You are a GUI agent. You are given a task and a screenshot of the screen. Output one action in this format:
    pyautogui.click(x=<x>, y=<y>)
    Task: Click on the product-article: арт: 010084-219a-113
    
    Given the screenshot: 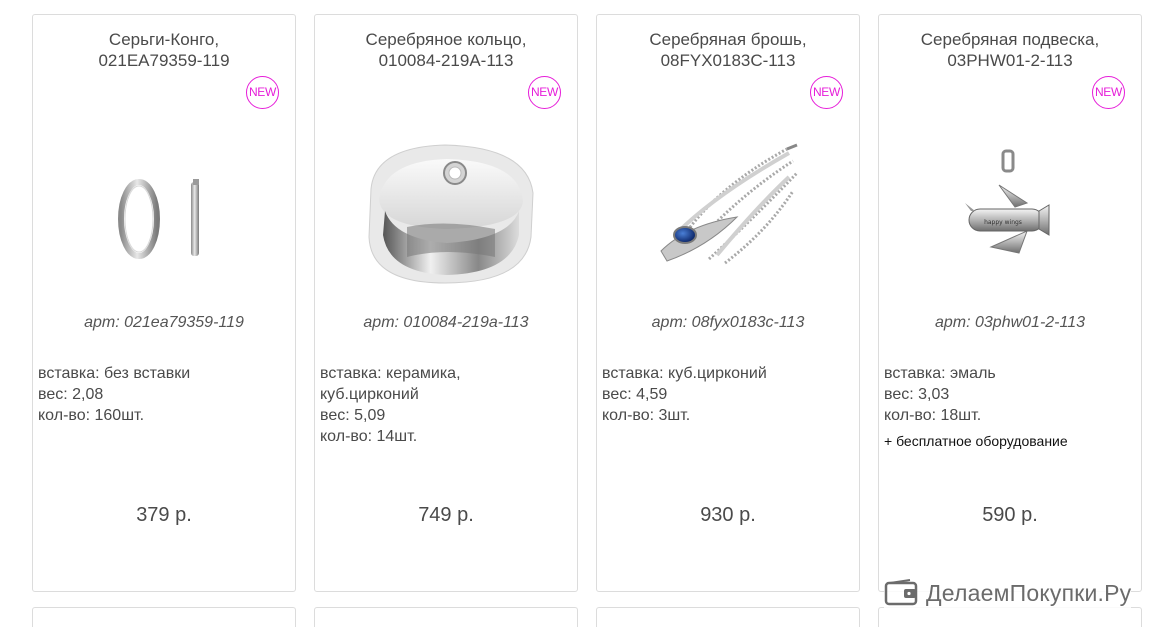 What is the action you would take?
    pyautogui.click(x=446, y=322)
    